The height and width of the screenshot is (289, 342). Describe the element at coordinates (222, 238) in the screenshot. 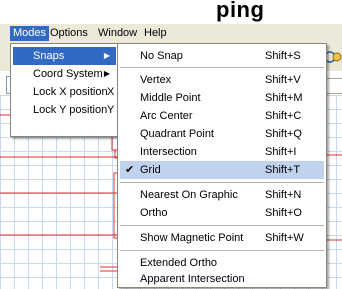

I see `snap-item-show-magnetic-point: Show Magnetic Point Shift+W` at that location.